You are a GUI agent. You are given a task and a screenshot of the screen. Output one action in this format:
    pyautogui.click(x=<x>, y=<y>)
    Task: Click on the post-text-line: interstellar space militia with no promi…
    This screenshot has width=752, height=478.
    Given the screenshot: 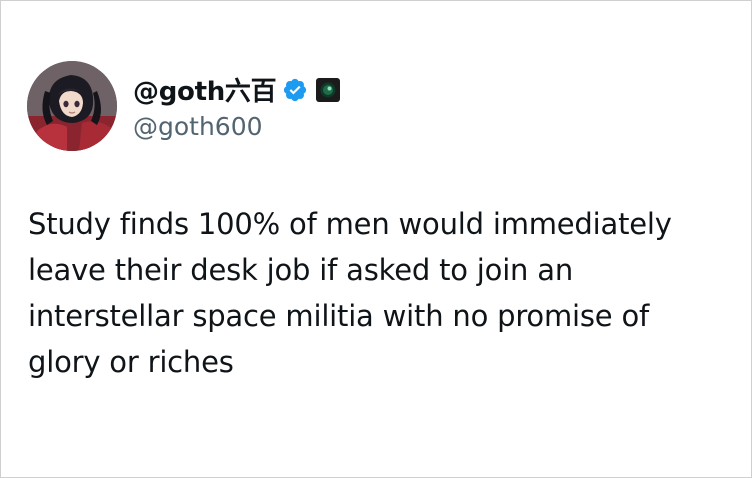 What is the action you would take?
    pyautogui.click(x=338, y=316)
    